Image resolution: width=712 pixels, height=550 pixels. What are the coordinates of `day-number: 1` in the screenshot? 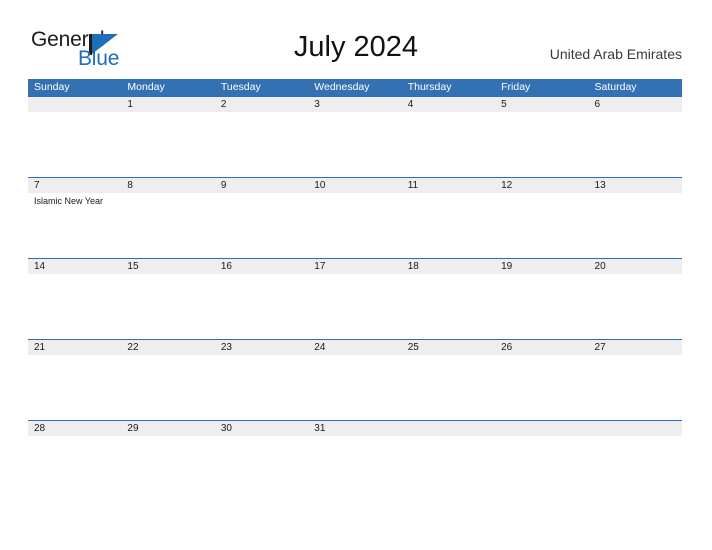 It's located at (167, 104).